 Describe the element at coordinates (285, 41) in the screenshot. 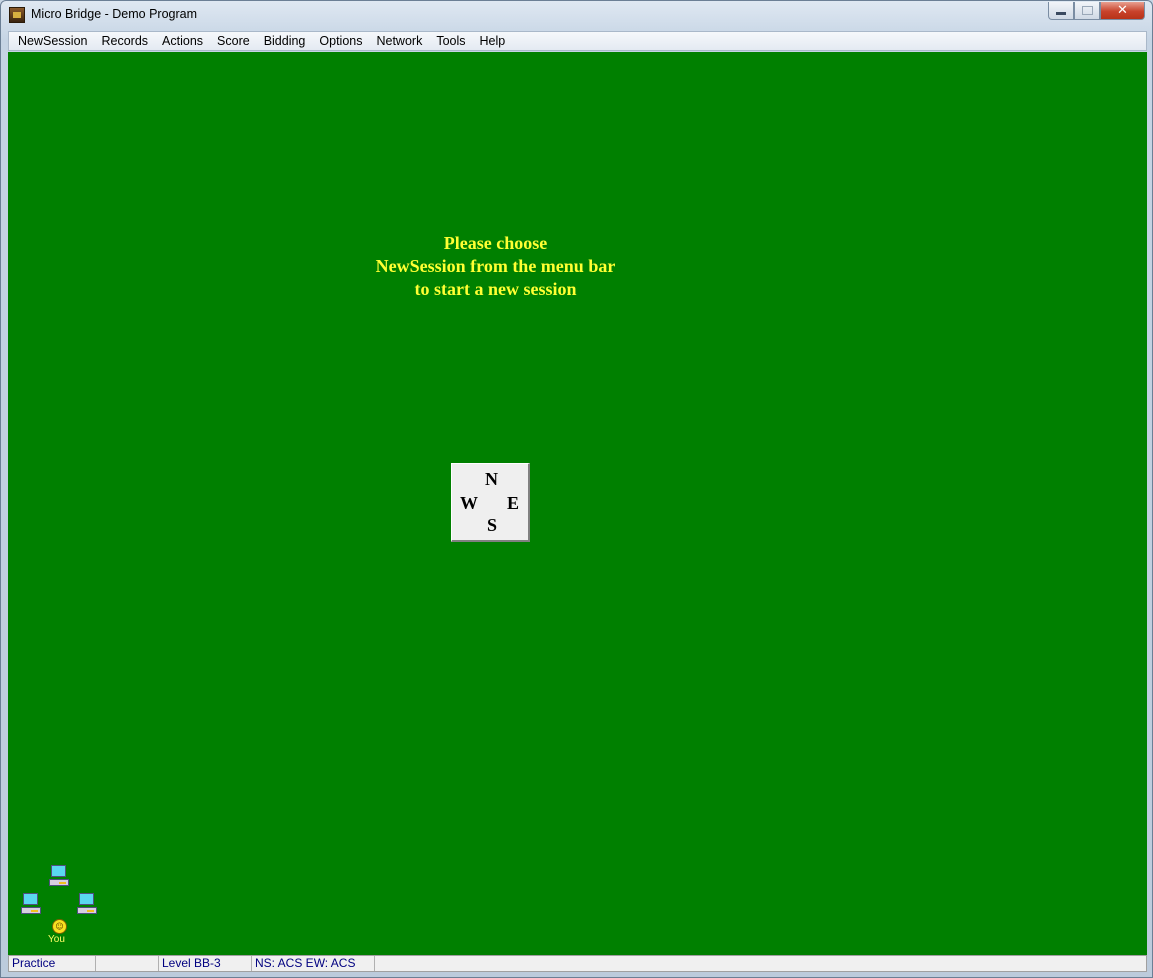

I see `menu-bidding: Bidding` at that location.